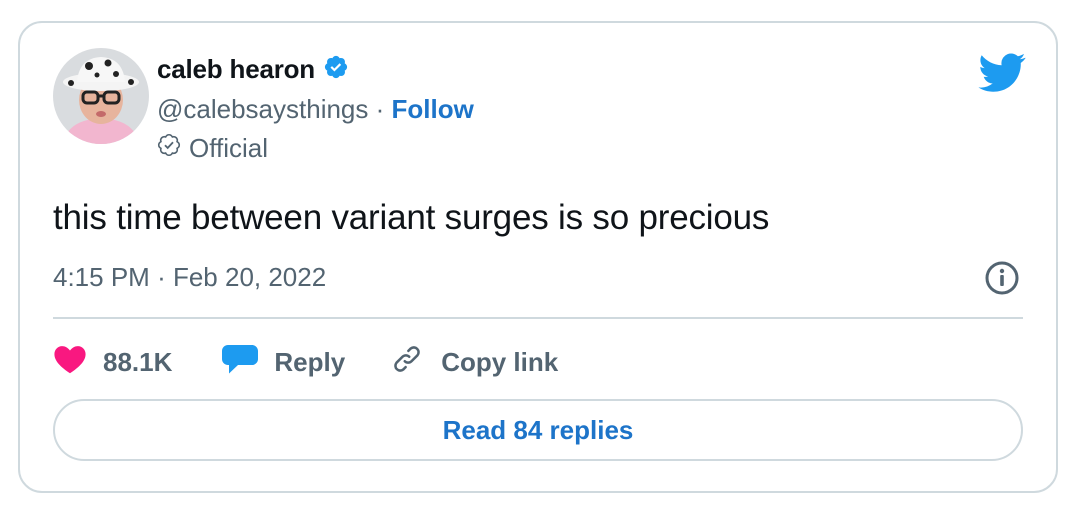 This screenshot has height=514, width=1081. What do you see at coordinates (249, 277) in the screenshot?
I see `tweet-date: Feb 20, 2022` at bounding box center [249, 277].